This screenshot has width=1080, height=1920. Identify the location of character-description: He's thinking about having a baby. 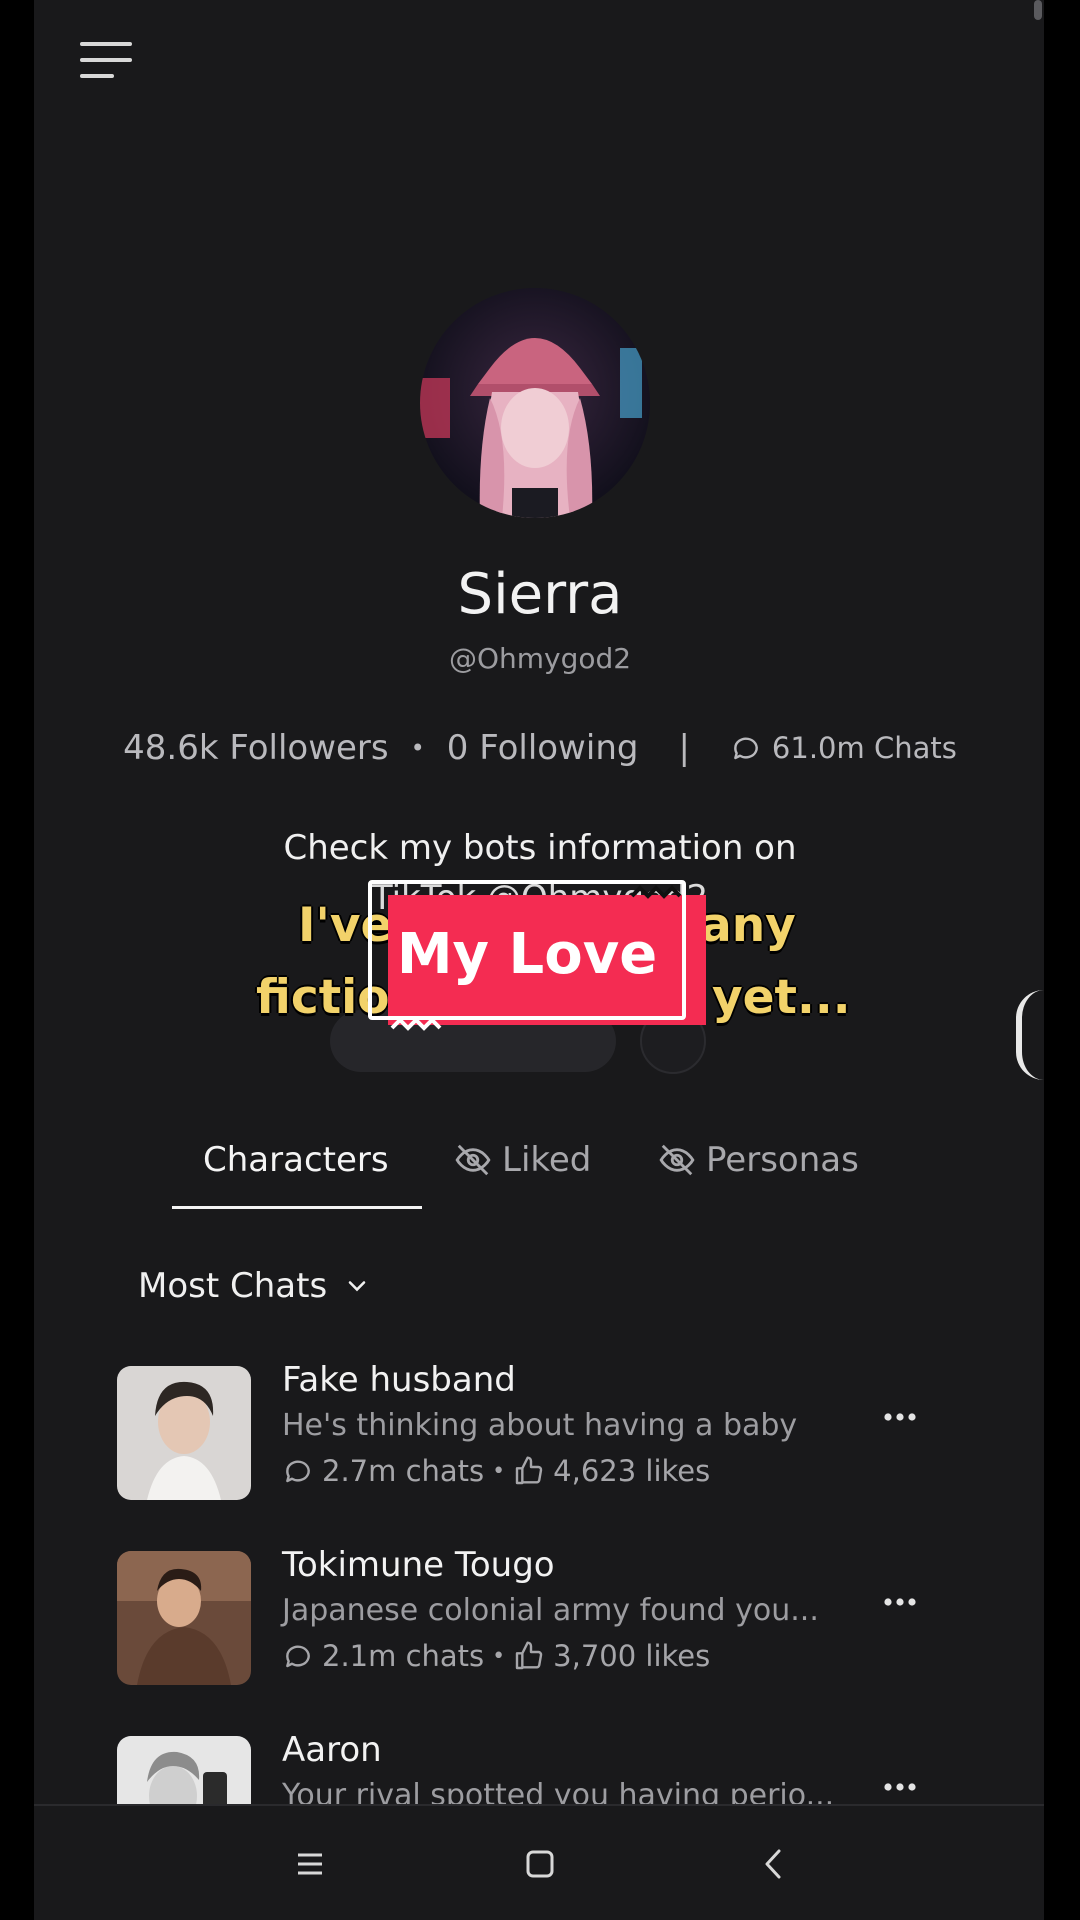
(540, 1425).